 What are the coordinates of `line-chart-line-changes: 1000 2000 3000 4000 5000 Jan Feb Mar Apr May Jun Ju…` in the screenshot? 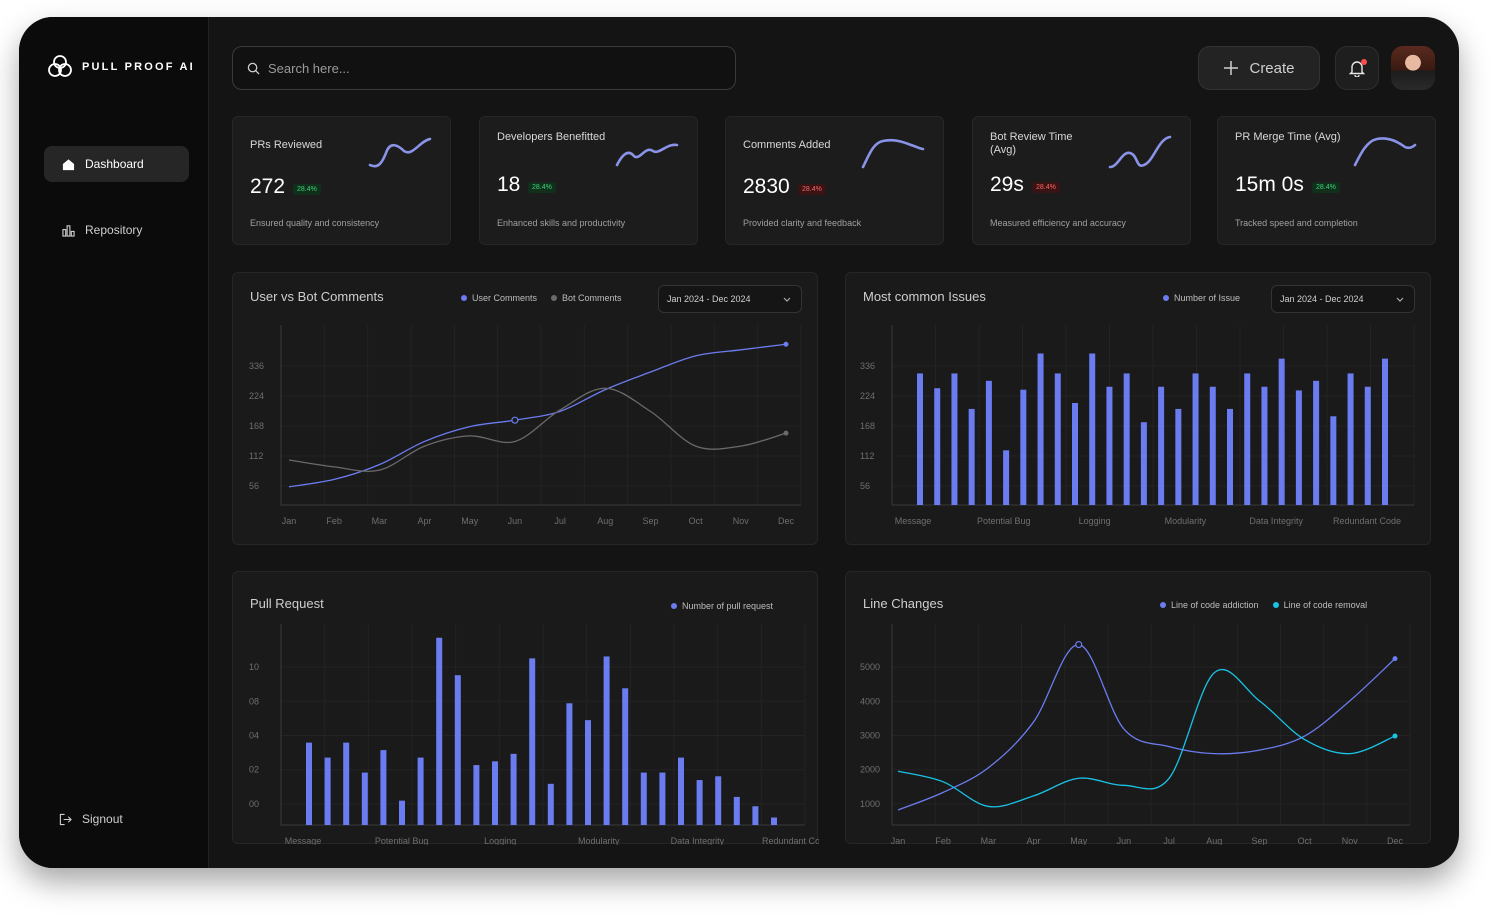 It's located at (1135, 734).